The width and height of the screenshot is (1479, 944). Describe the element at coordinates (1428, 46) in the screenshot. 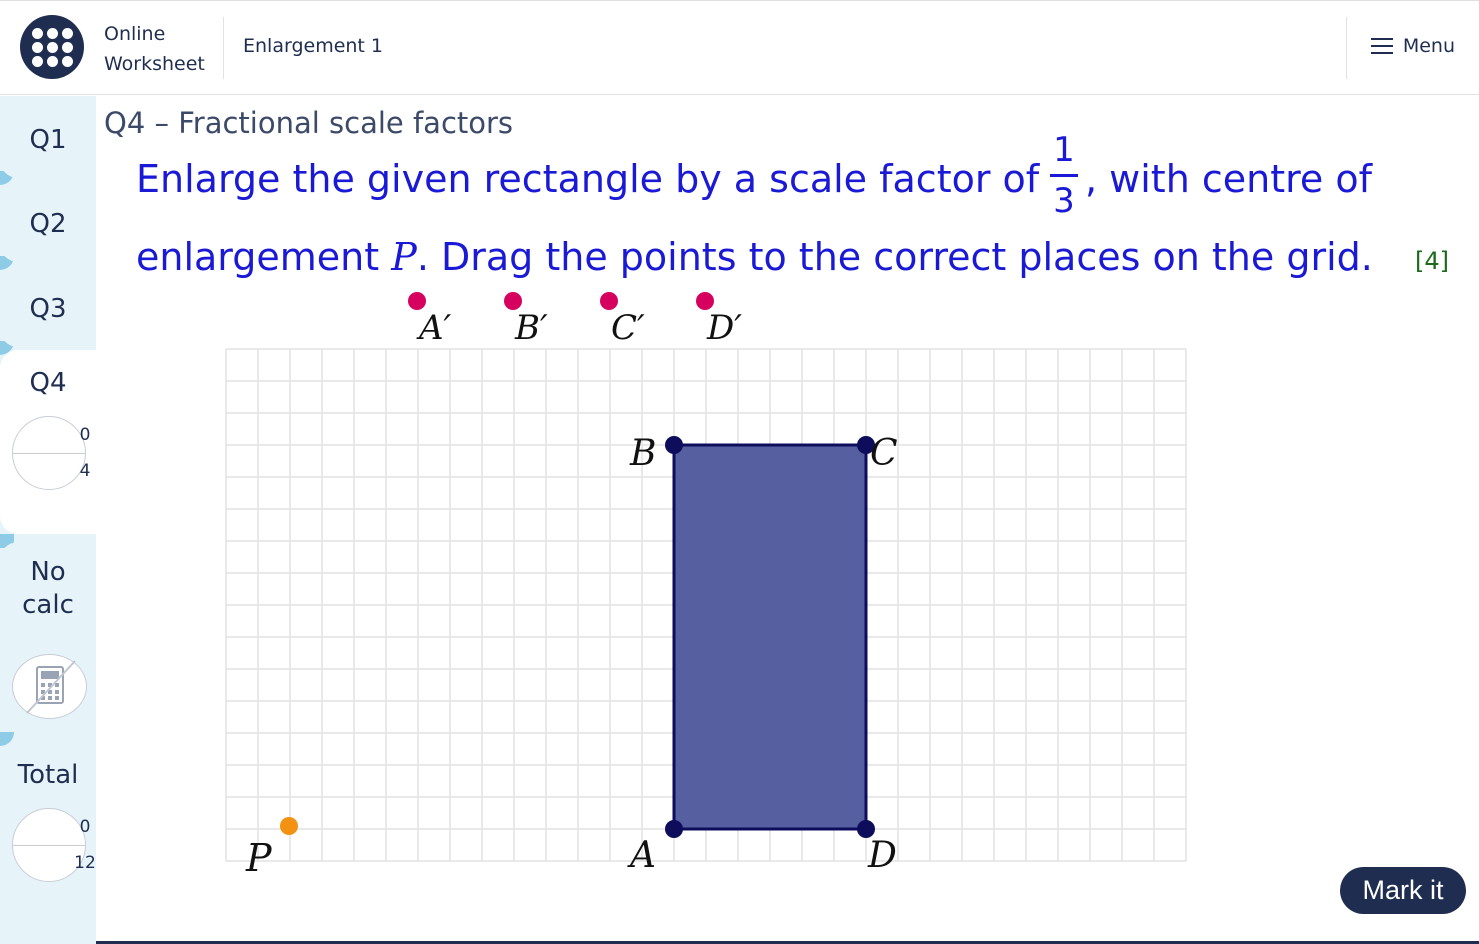

I see `menu-label: Menu` at that location.